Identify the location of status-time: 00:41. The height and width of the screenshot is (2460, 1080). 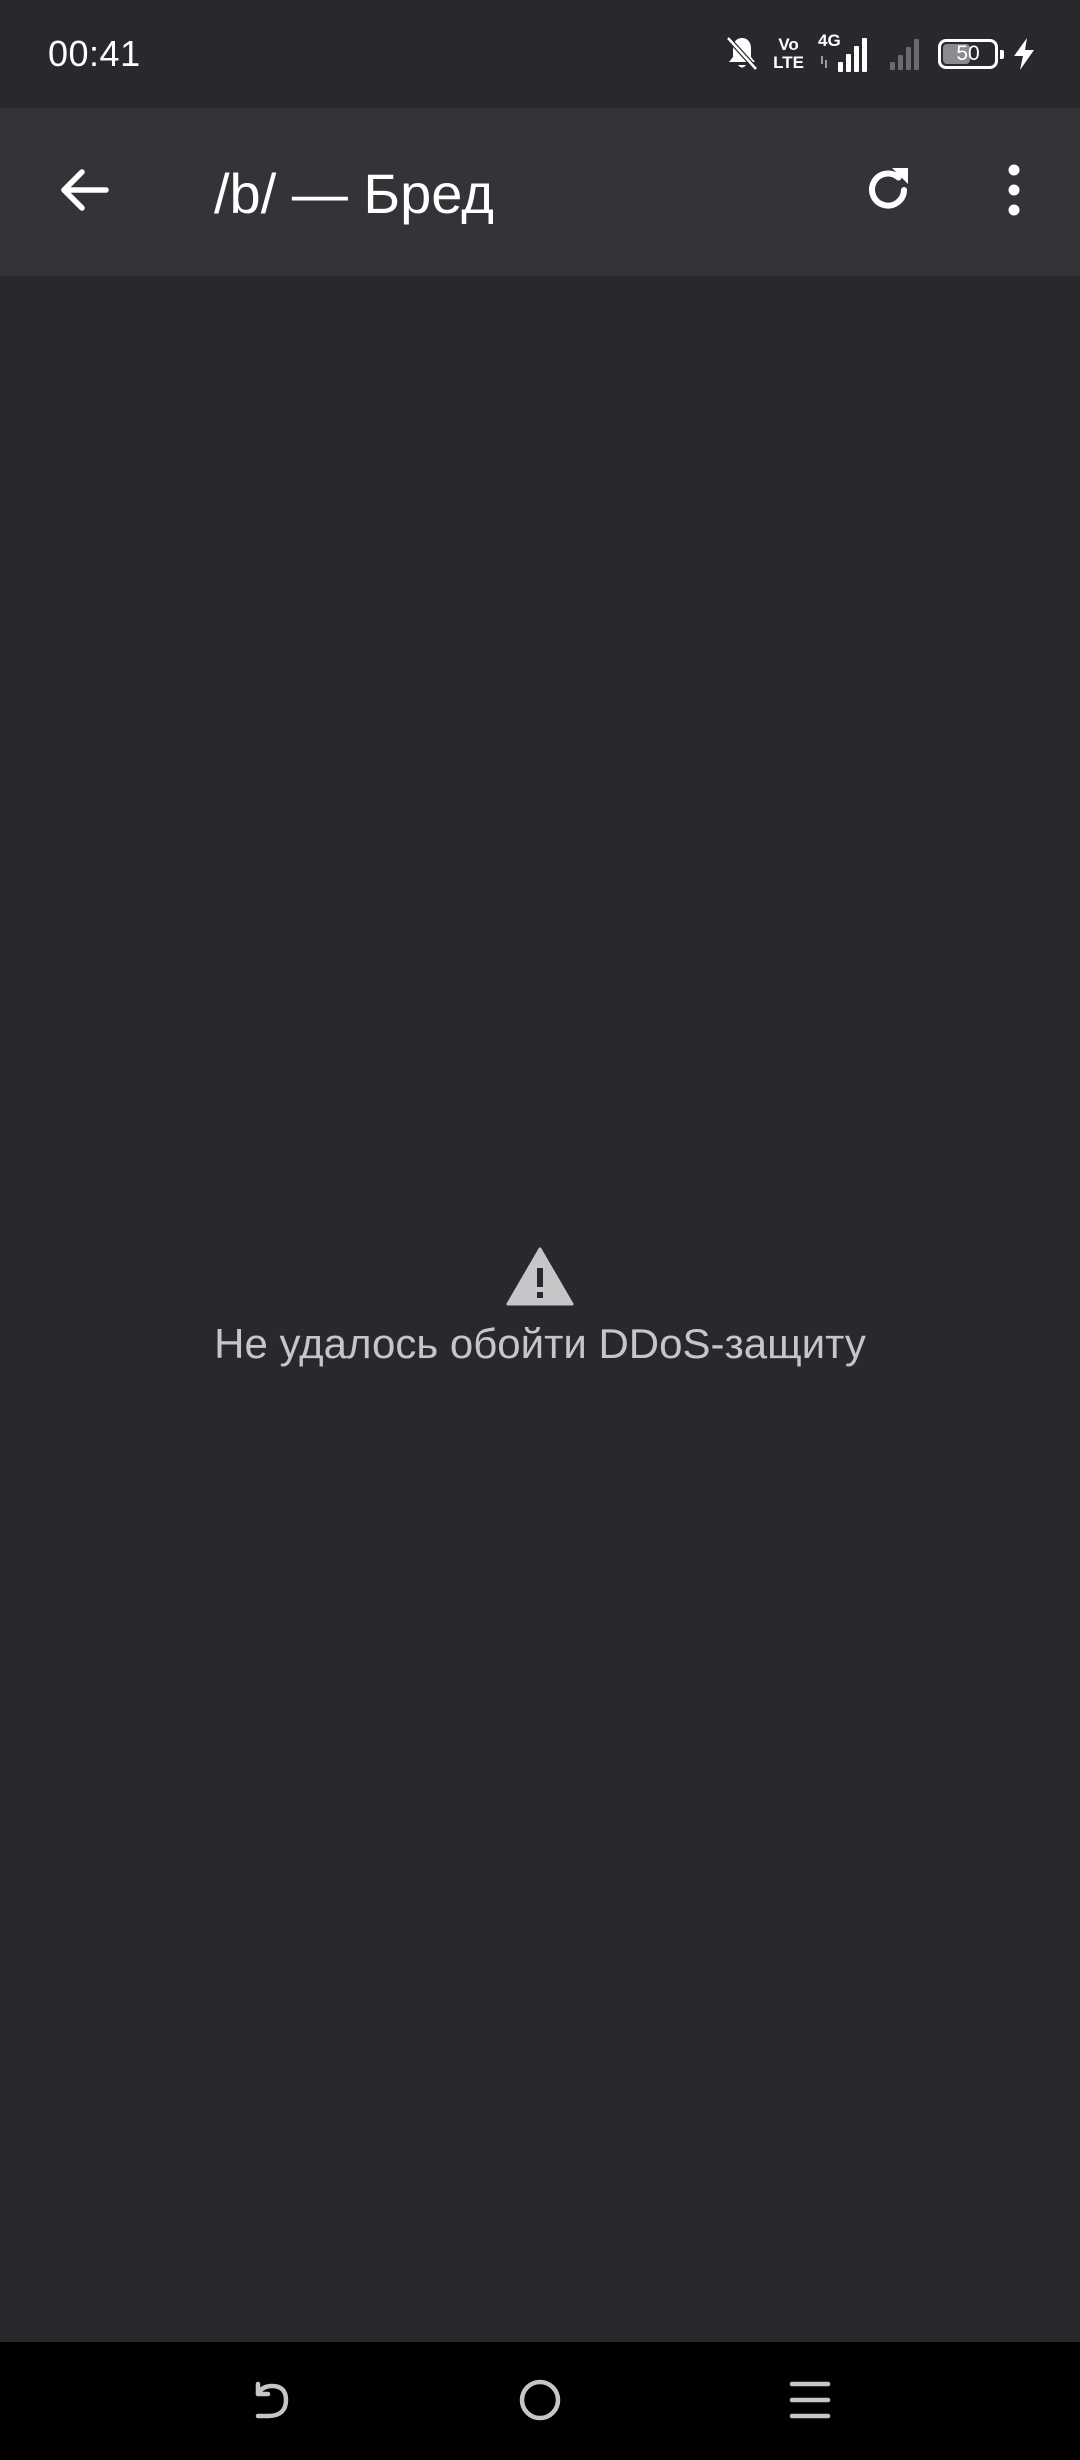
(94, 53).